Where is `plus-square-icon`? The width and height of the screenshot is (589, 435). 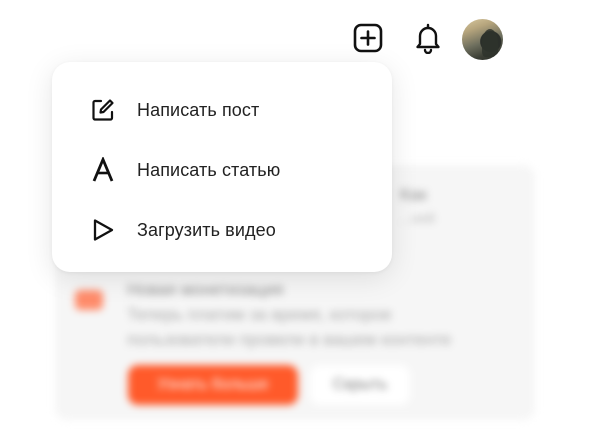
plus-square-icon is located at coordinates (368, 38).